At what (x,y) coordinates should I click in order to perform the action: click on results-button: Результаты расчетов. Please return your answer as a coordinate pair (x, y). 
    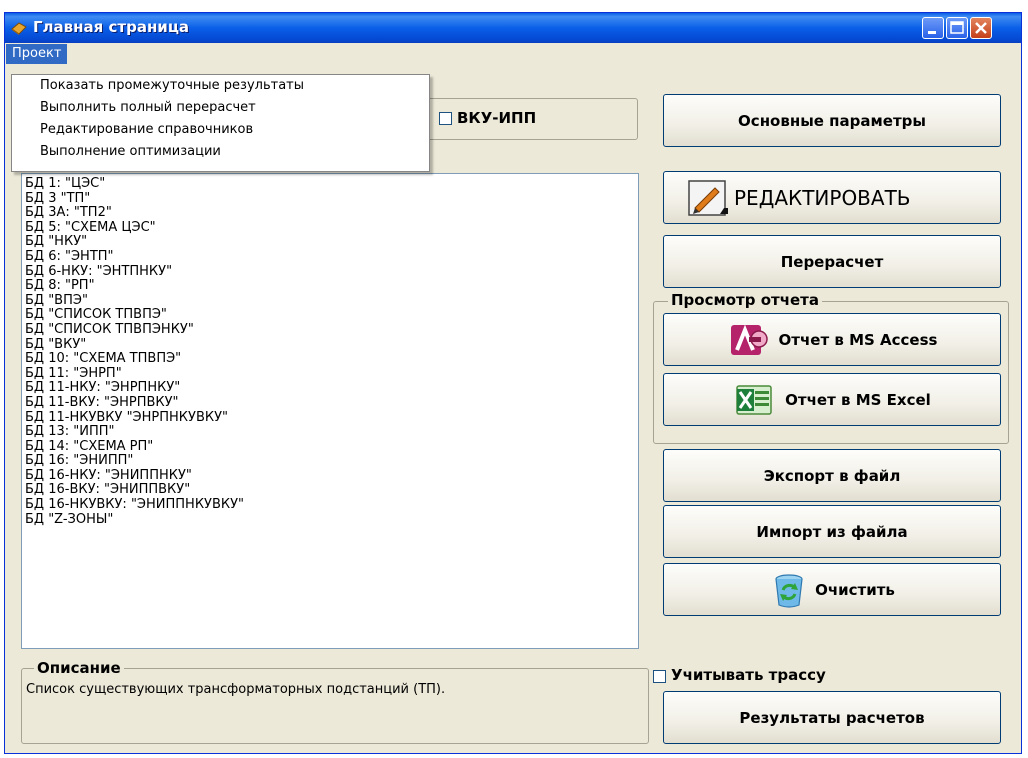
    Looking at the image, I should click on (832, 717).